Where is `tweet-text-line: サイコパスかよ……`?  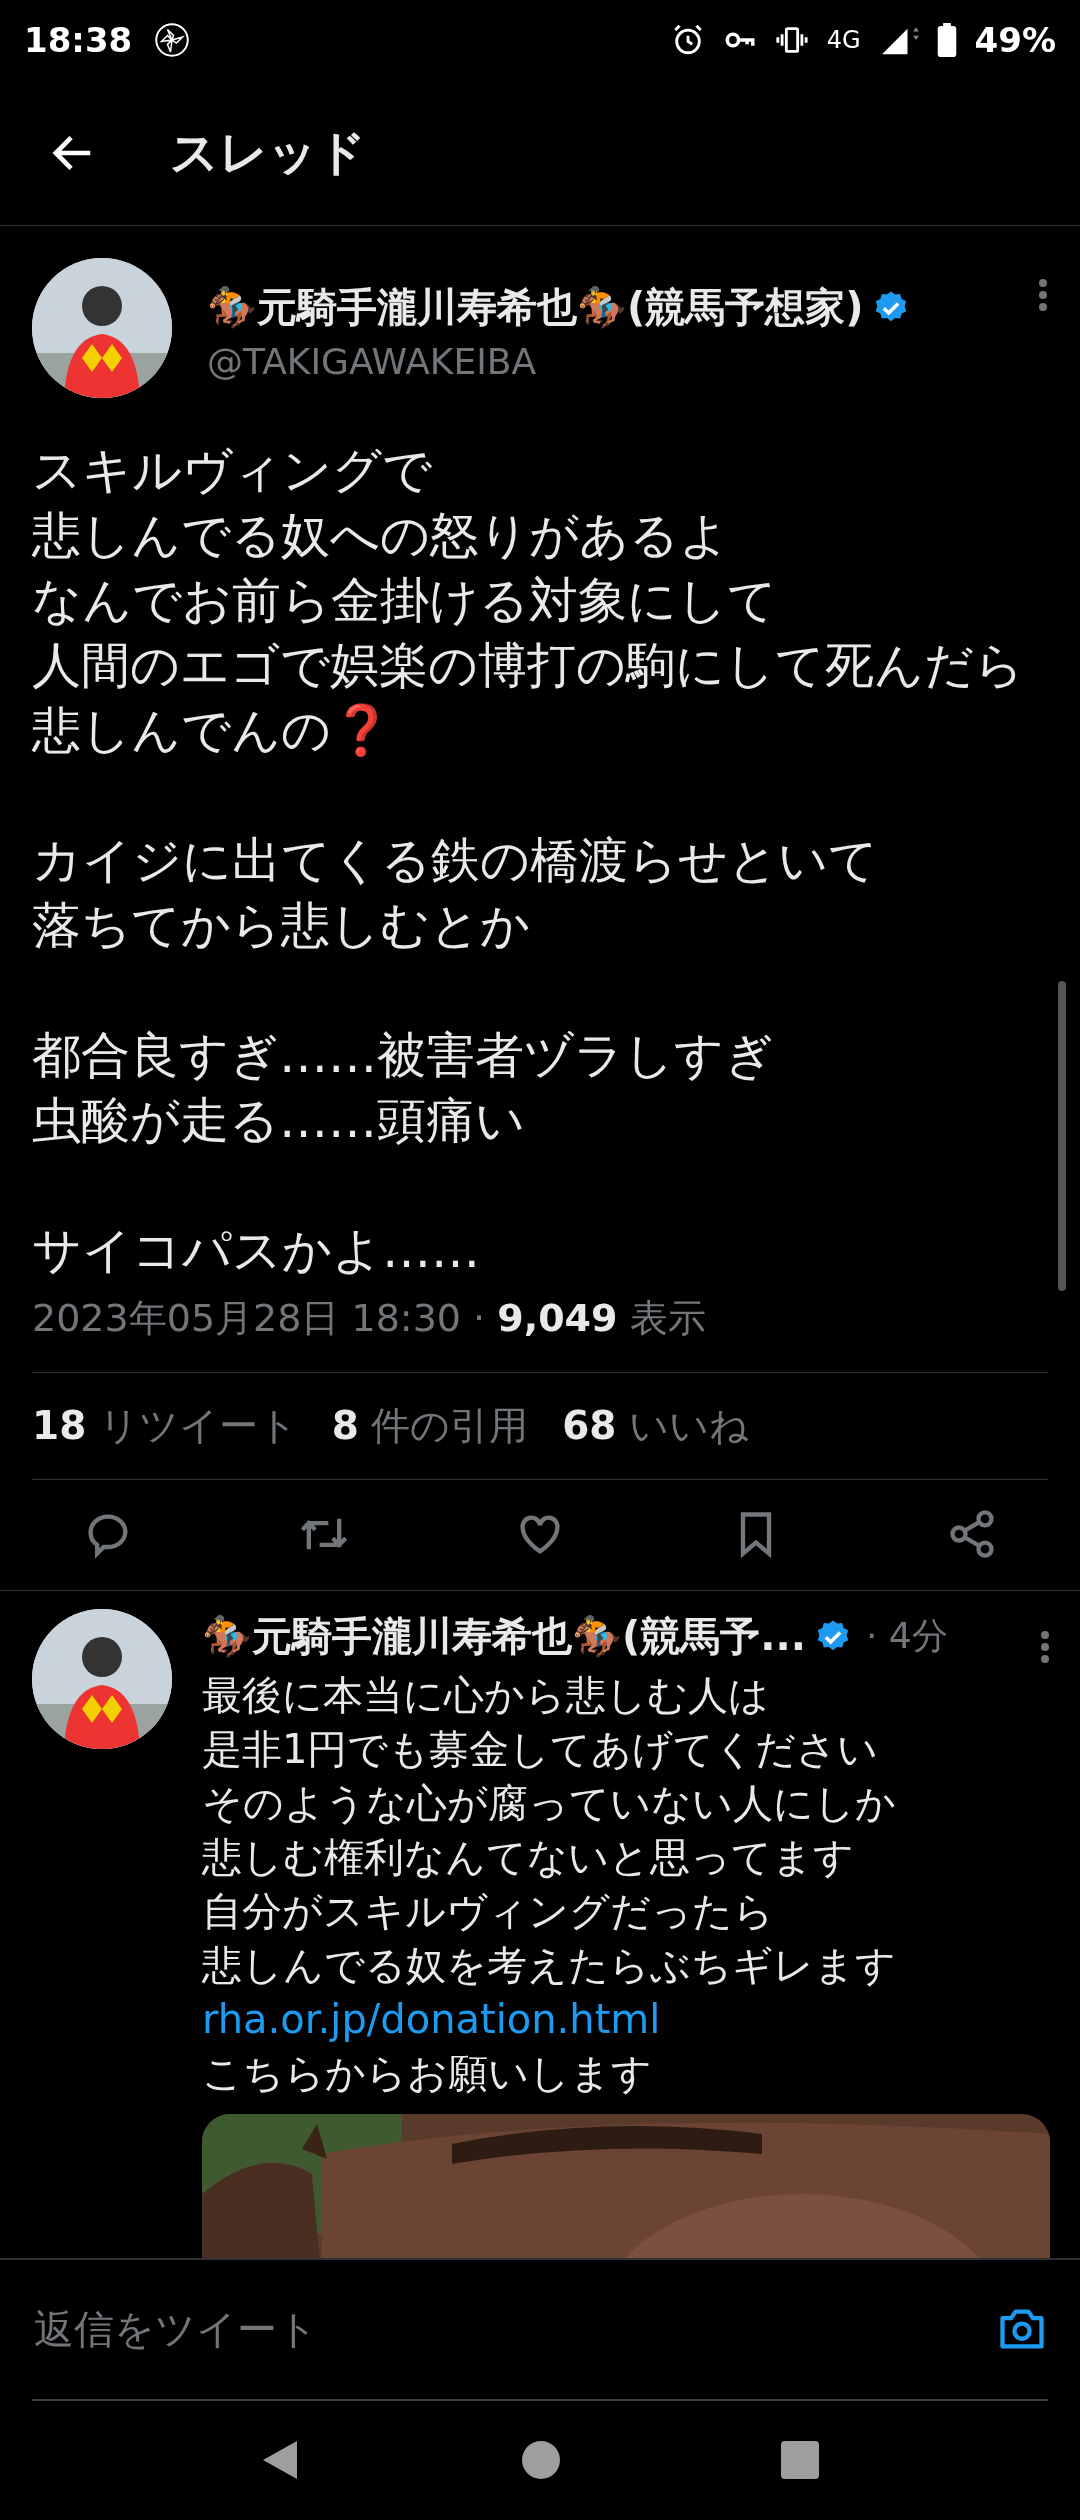
tweet-text-line: サイコパスかよ…… is located at coordinates (256, 1251).